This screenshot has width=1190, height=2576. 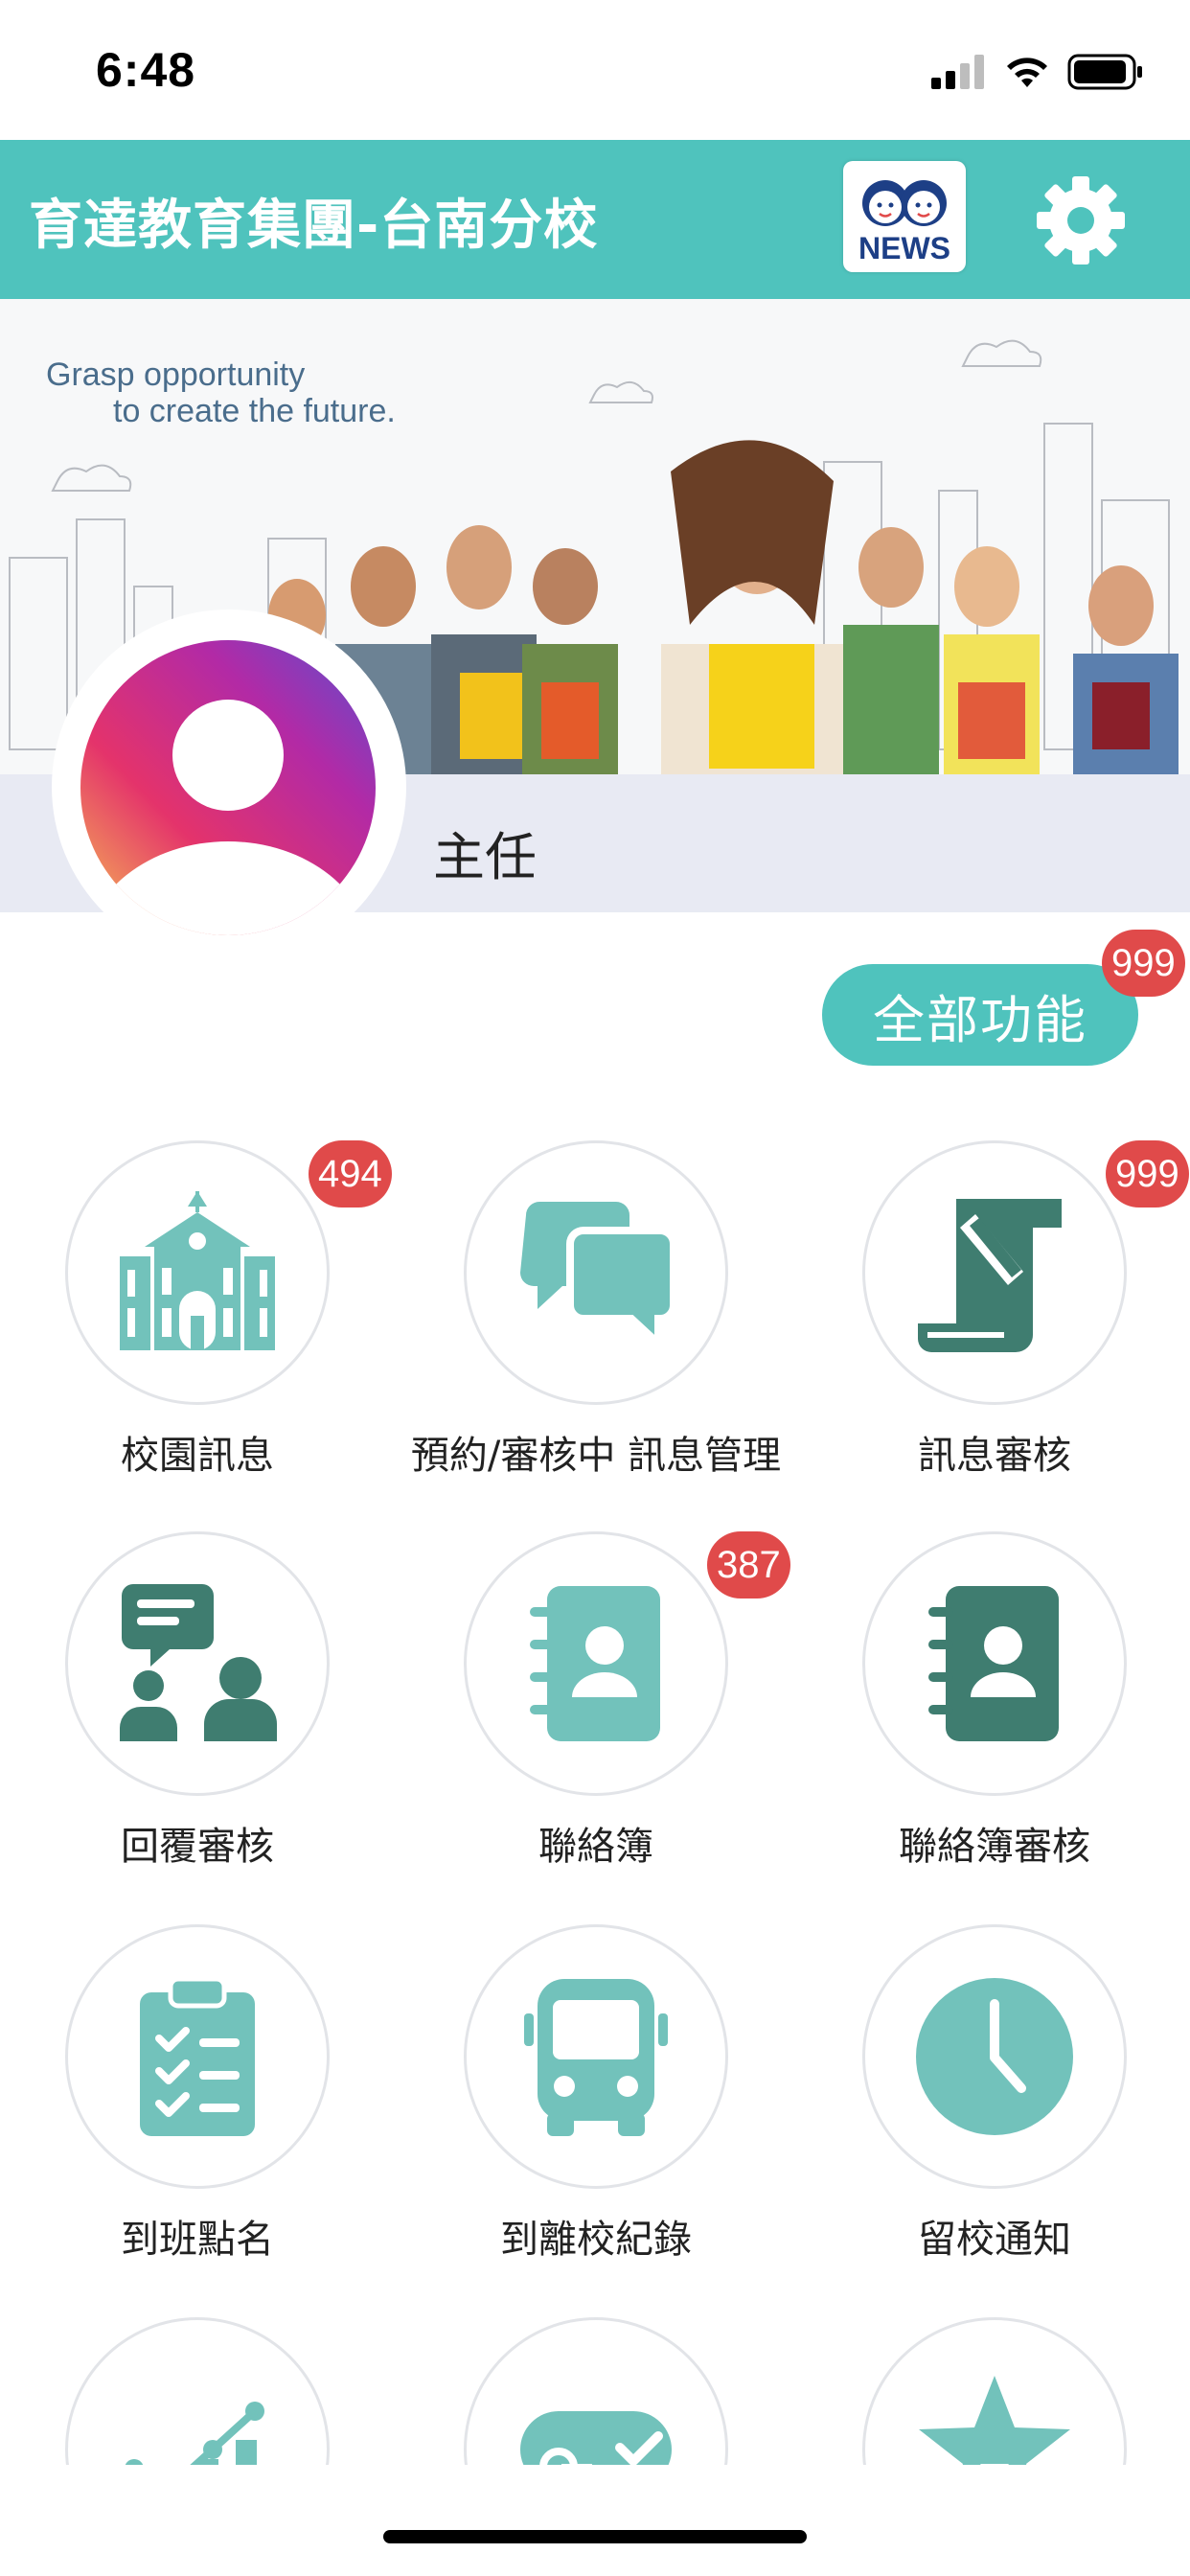 What do you see at coordinates (905, 203) in the screenshot?
I see `students-icon` at bounding box center [905, 203].